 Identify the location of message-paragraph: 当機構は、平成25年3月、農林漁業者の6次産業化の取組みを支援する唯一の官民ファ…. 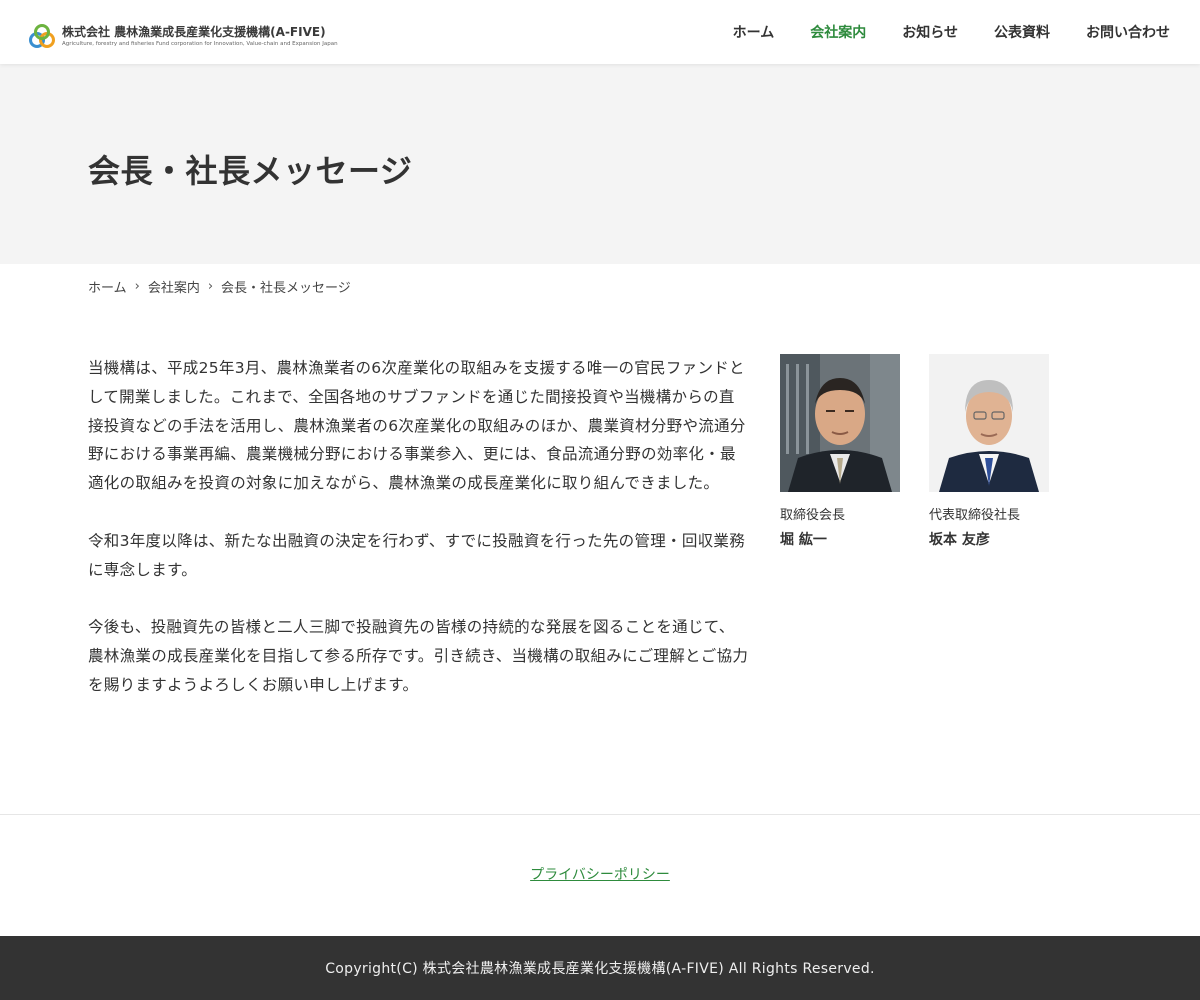
(417, 426).